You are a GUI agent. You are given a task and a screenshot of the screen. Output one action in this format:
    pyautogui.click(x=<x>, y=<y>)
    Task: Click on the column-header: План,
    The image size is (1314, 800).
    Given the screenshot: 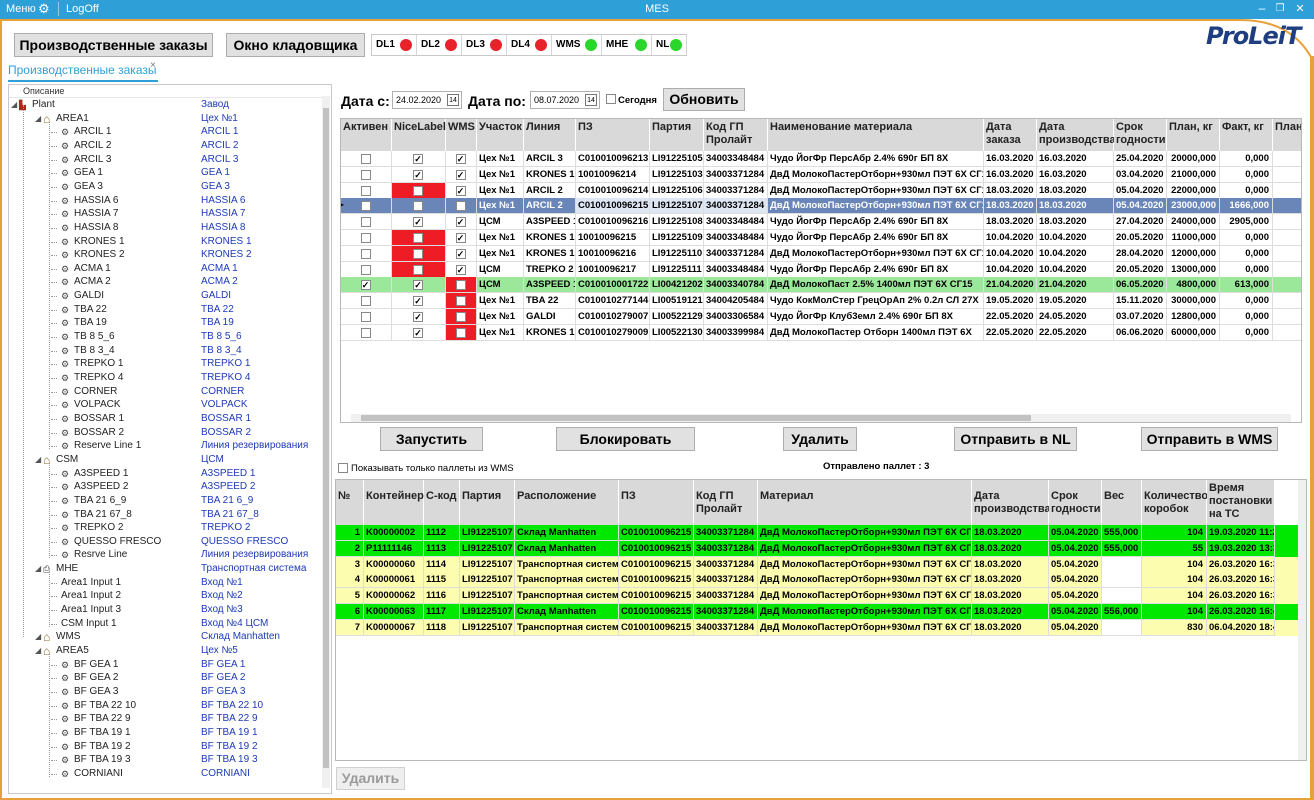 What is the action you would take?
    pyautogui.click(x=1287, y=135)
    